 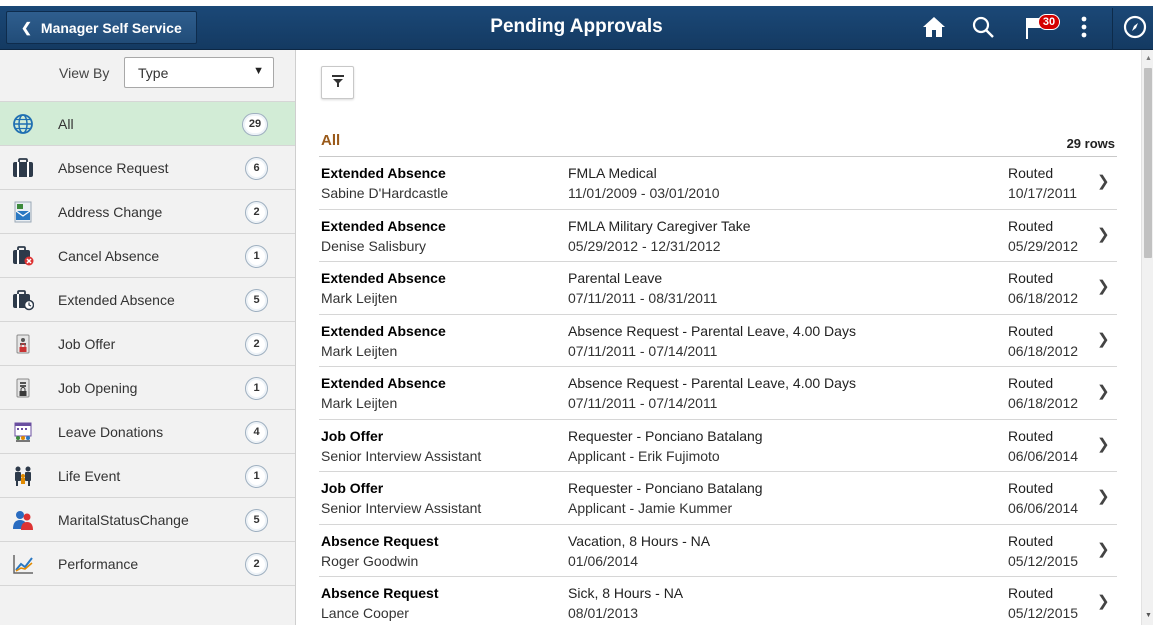 What do you see at coordinates (66, 124) in the screenshot?
I see `sidebar-item-label: All` at bounding box center [66, 124].